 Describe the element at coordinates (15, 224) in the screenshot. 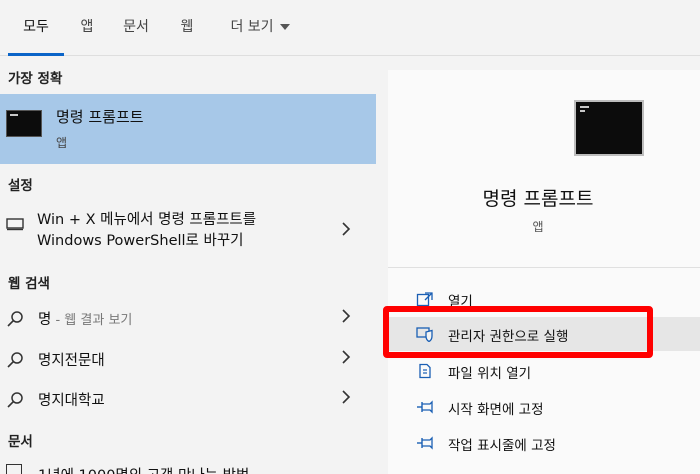

I see `monitor-icon` at that location.